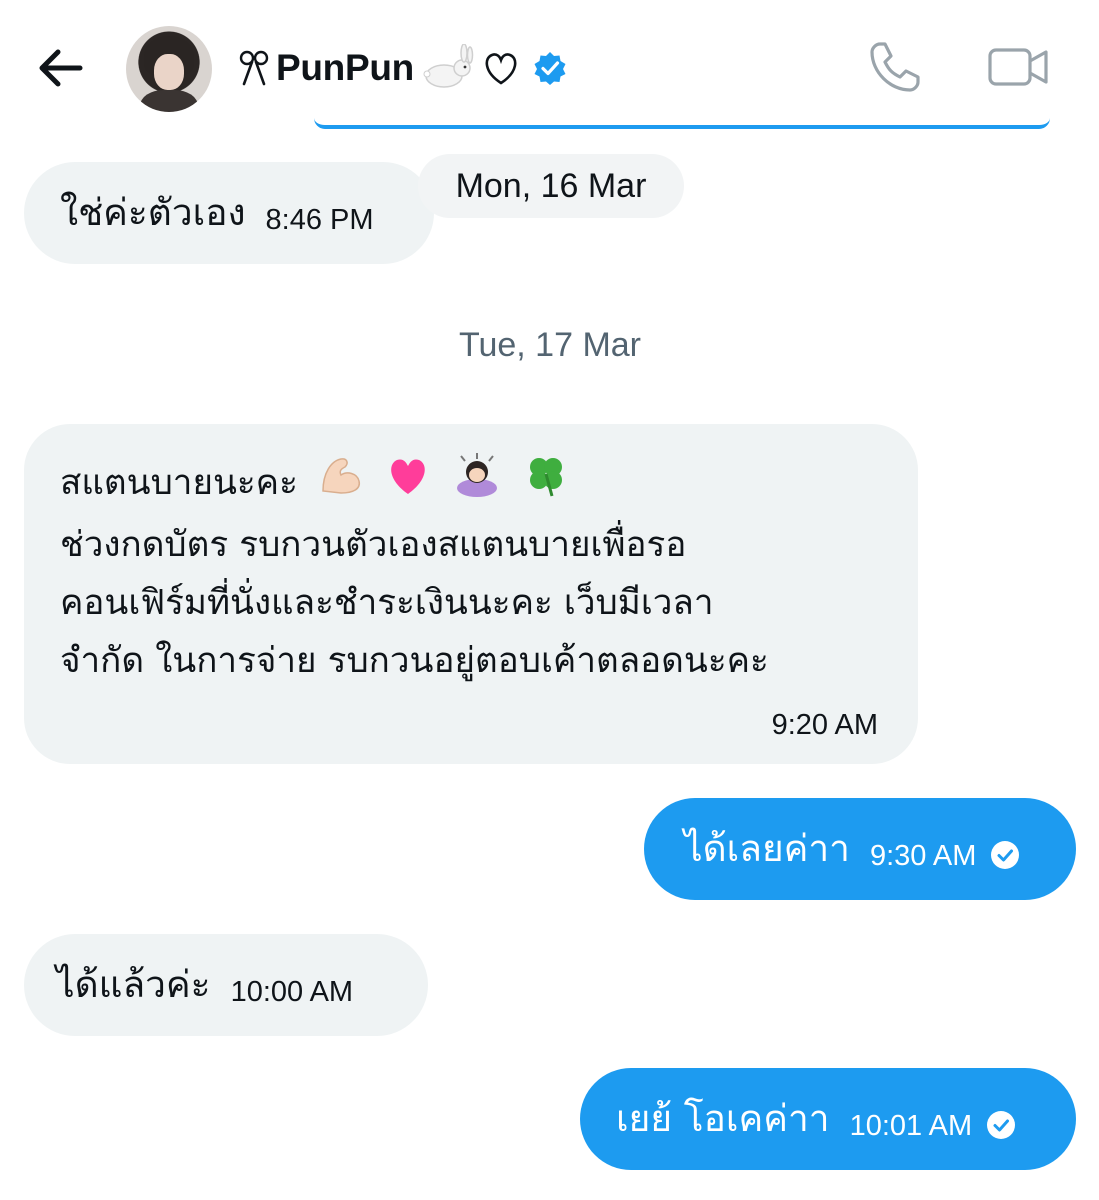 The width and height of the screenshot is (1099, 1200). Describe the element at coordinates (501, 69) in the screenshot. I see `white-heart-icon` at that location.